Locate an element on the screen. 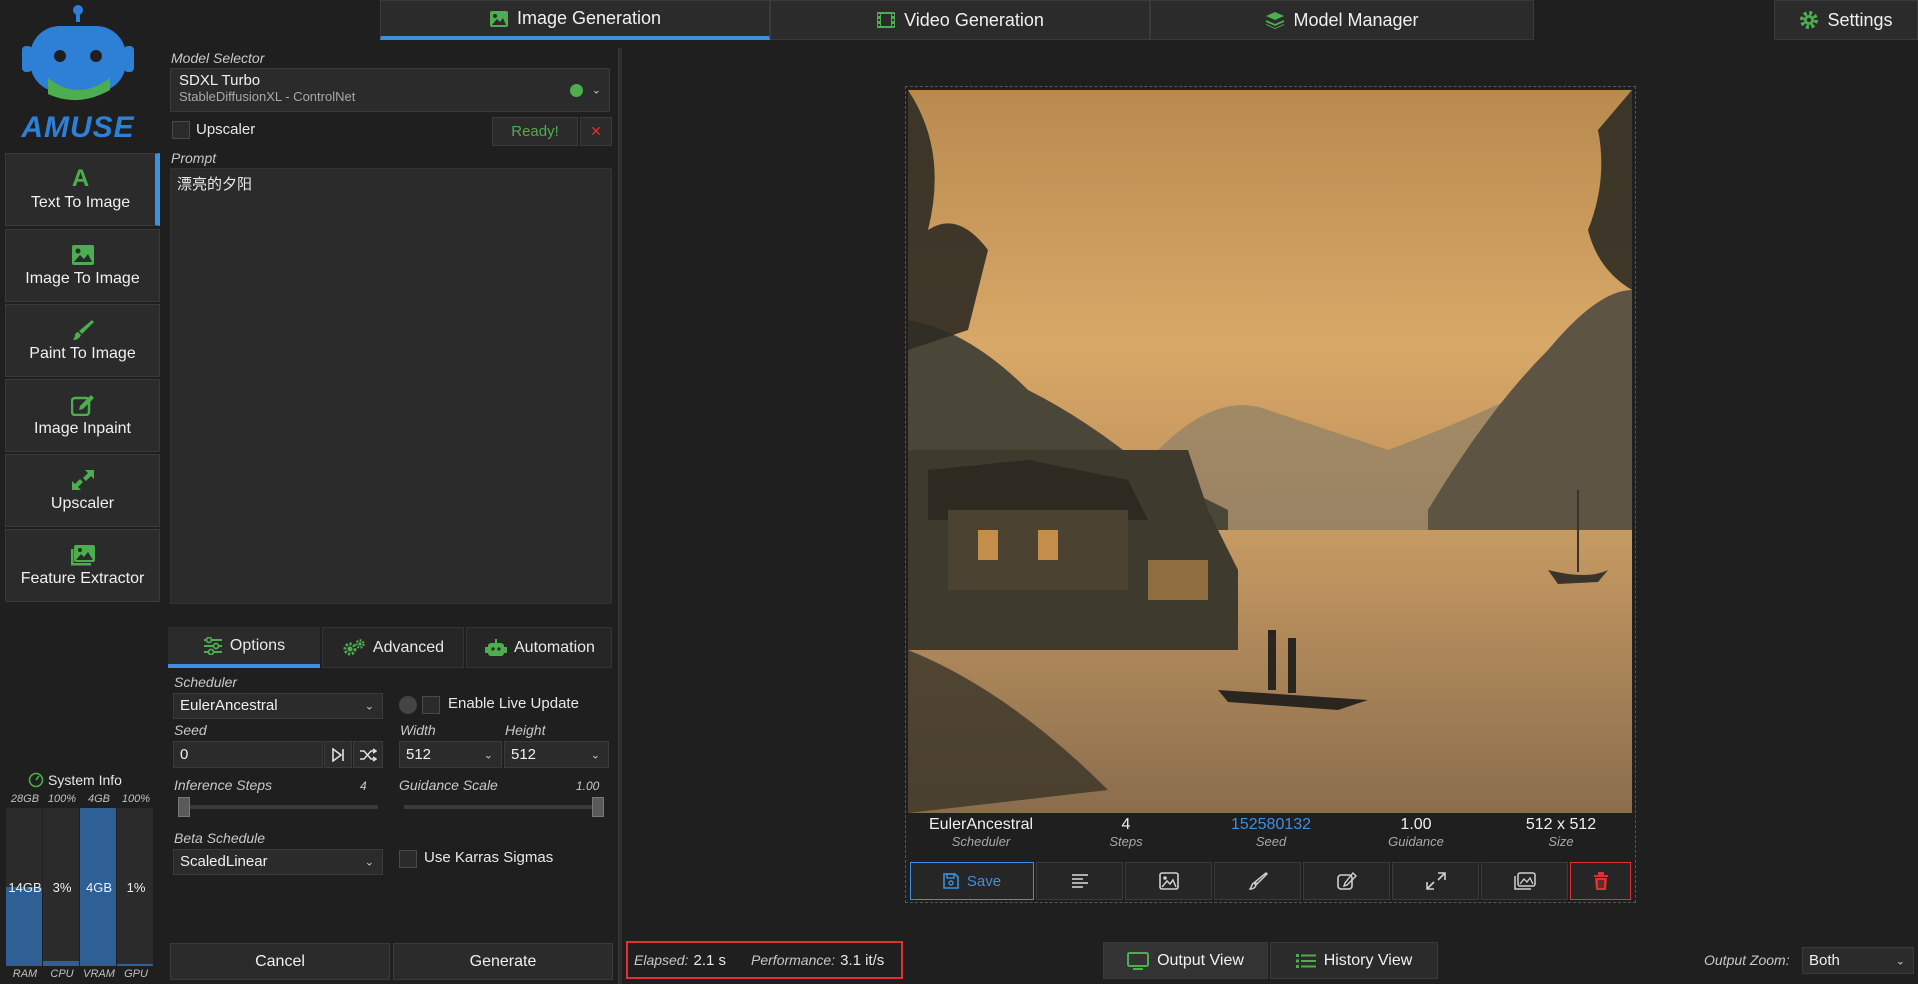 This screenshot has width=1918, height=984. height-label: Height is located at coordinates (525, 730).